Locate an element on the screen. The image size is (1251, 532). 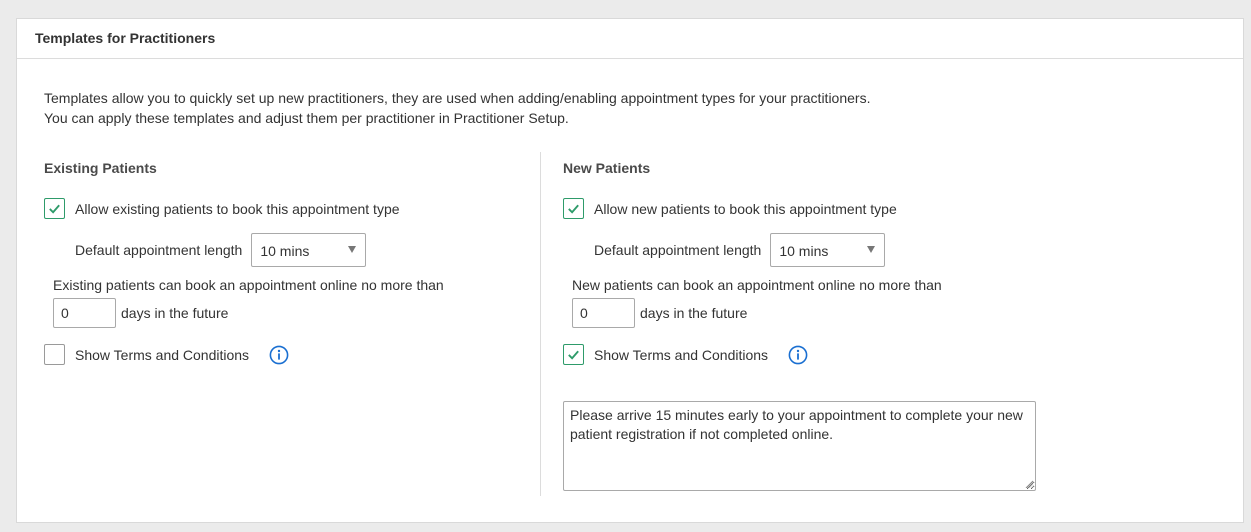
existing-length-value: 10 mins is located at coordinates (285, 251).